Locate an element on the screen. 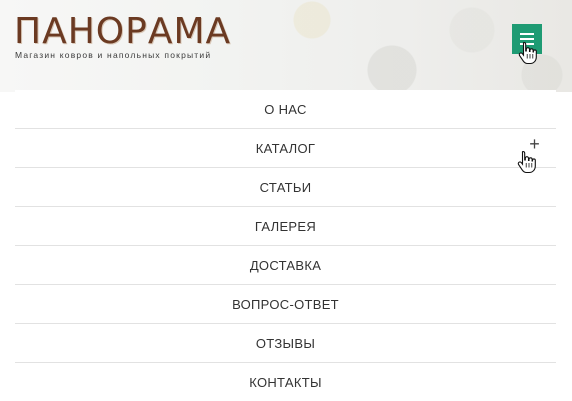  menu-item-catalog: КАТАЛОГ + is located at coordinates (285, 147).